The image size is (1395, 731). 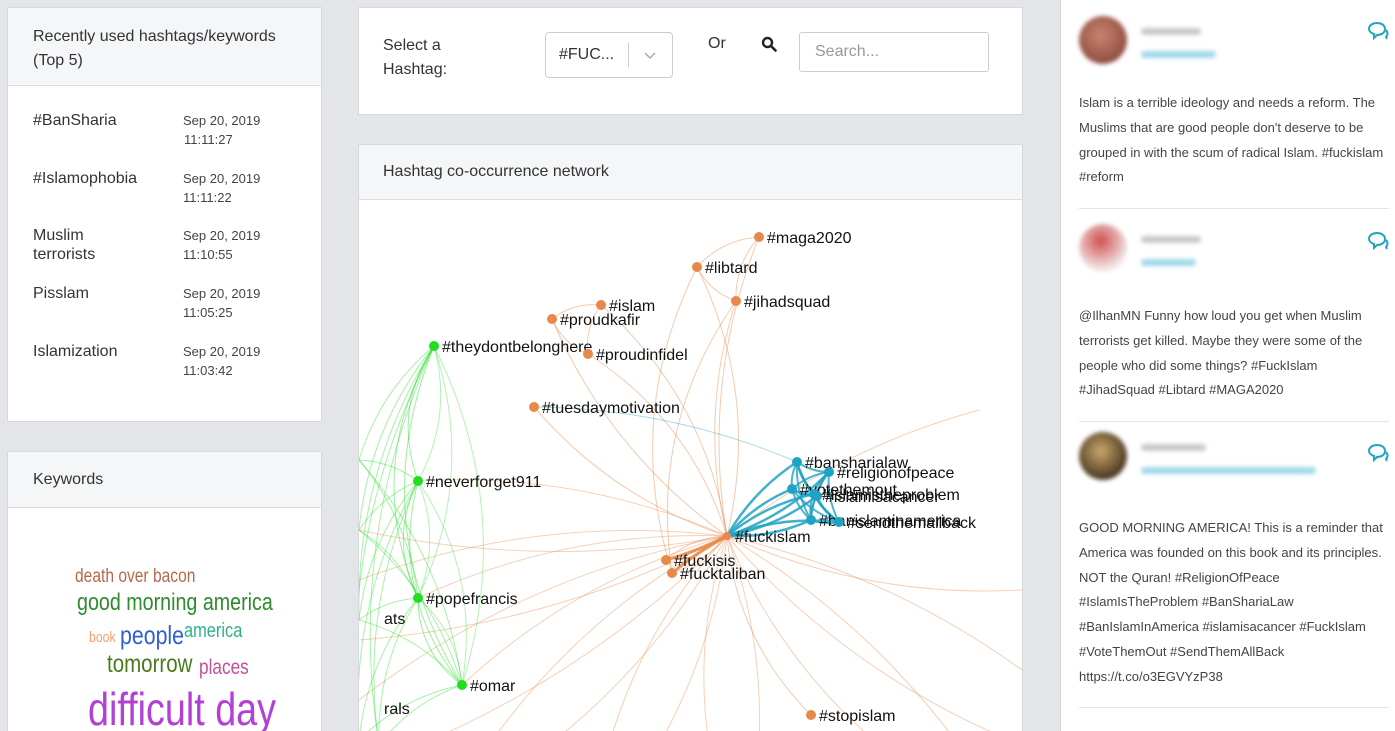 I want to click on search-icon, so click(x=769, y=44).